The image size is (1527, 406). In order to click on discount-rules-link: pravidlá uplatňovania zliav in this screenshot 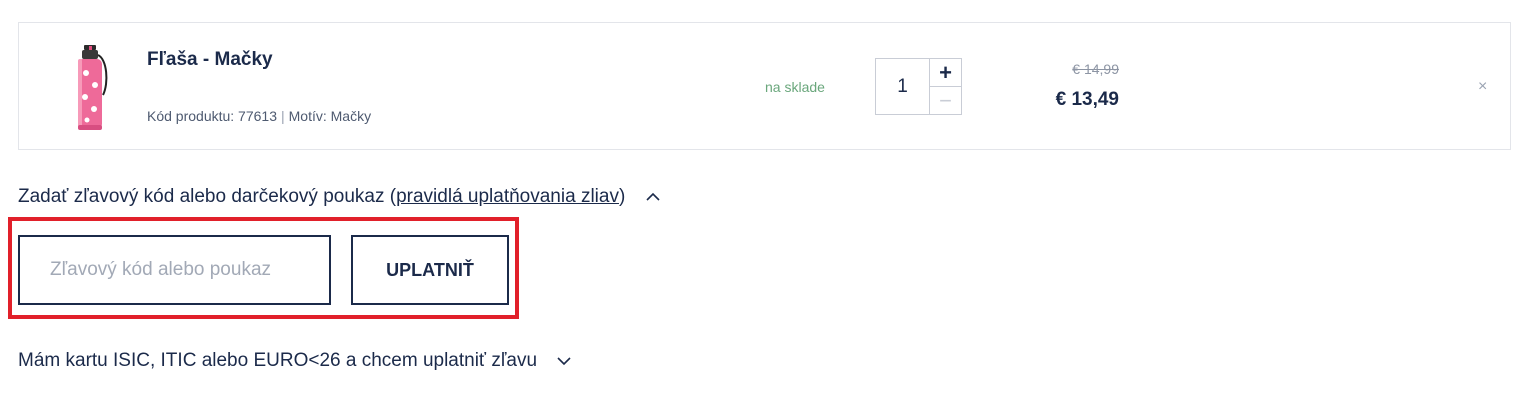, I will do `click(507, 196)`.